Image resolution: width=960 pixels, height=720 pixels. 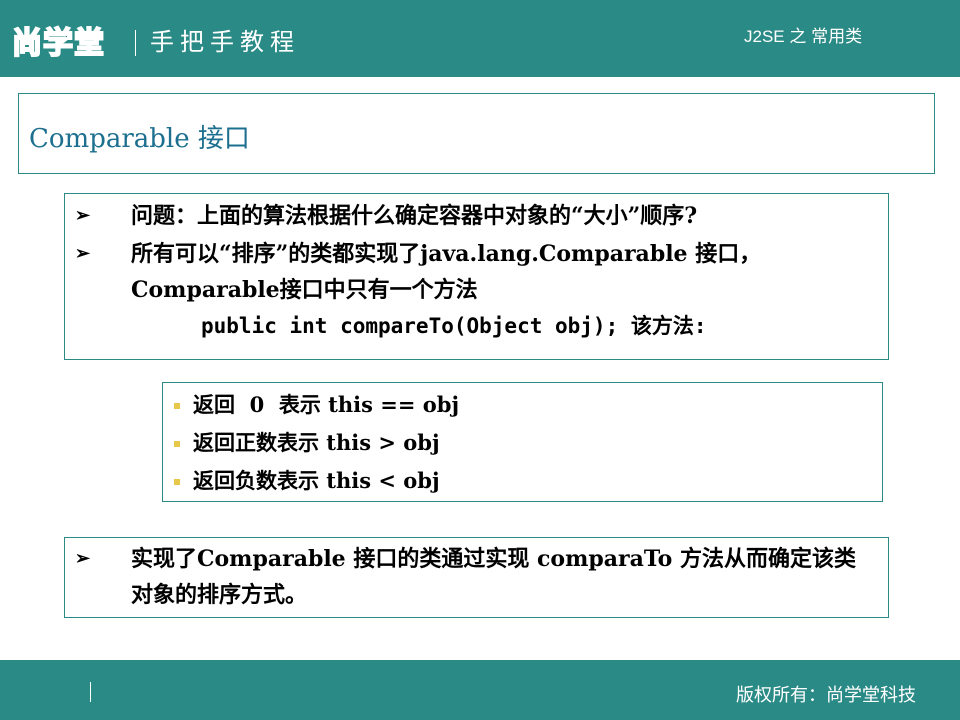 What do you see at coordinates (826, 695) in the screenshot?
I see `copyright-text: 版权所有：尚学堂科技` at bounding box center [826, 695].